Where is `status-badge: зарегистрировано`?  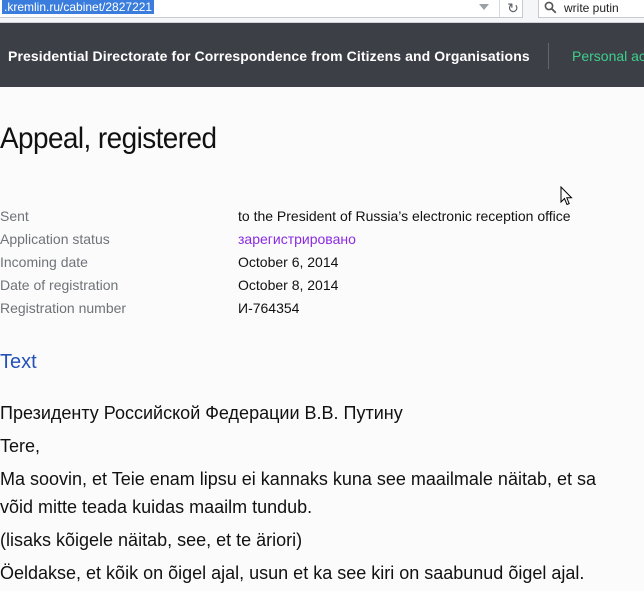 status-badge: зарегистрировано is located at coordinates (297, 239).